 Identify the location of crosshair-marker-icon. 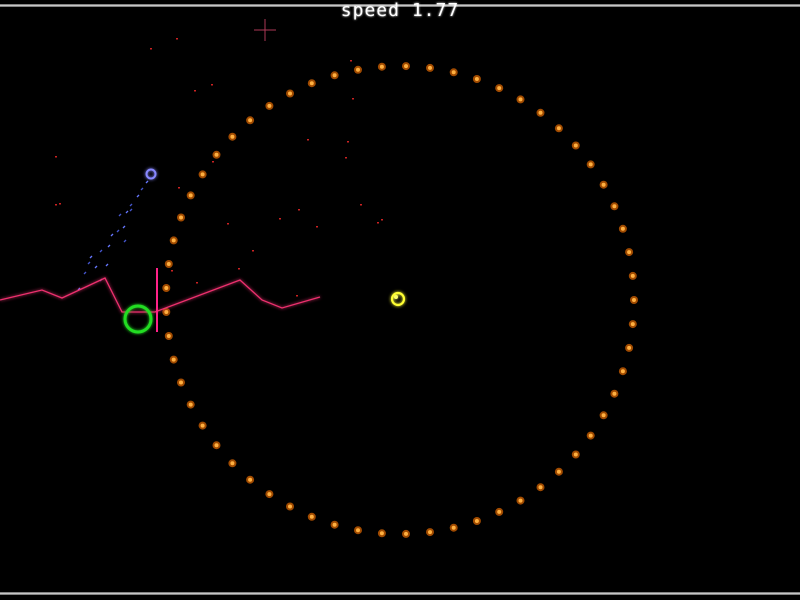
(265, 30).